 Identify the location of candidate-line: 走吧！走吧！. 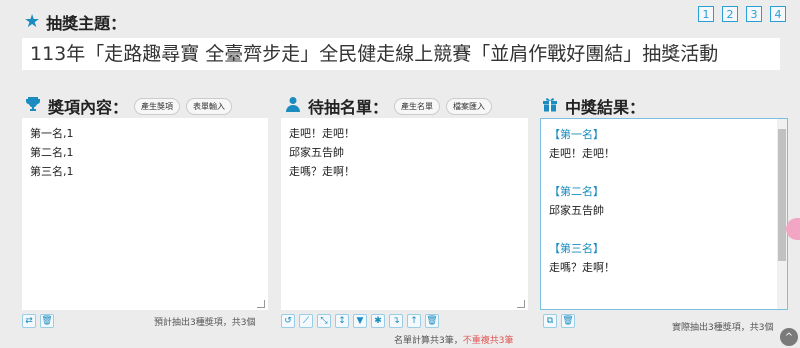
(322, 133).